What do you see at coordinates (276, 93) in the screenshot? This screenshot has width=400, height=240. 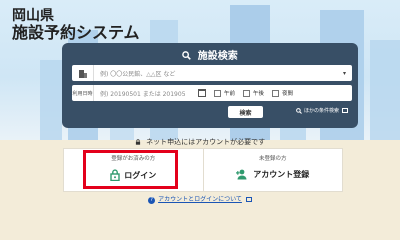 I see `checkbox-night` at bounding box center [276, 93].